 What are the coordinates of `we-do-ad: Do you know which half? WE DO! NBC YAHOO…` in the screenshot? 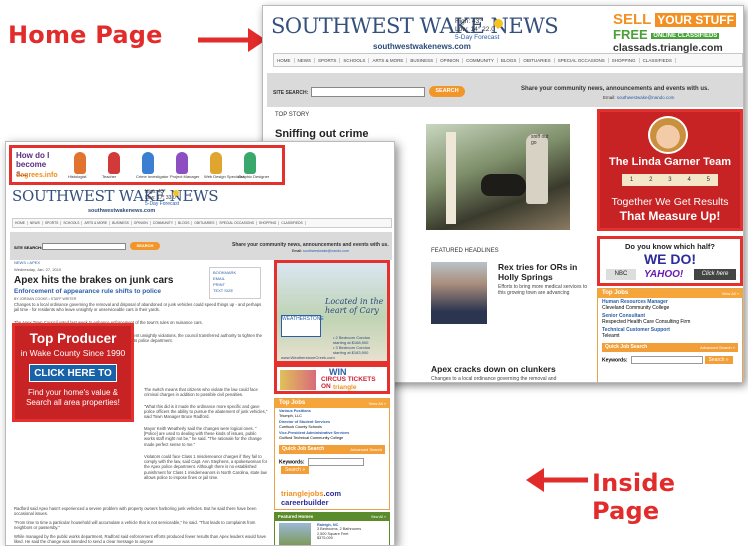 It's located at (670, 261).